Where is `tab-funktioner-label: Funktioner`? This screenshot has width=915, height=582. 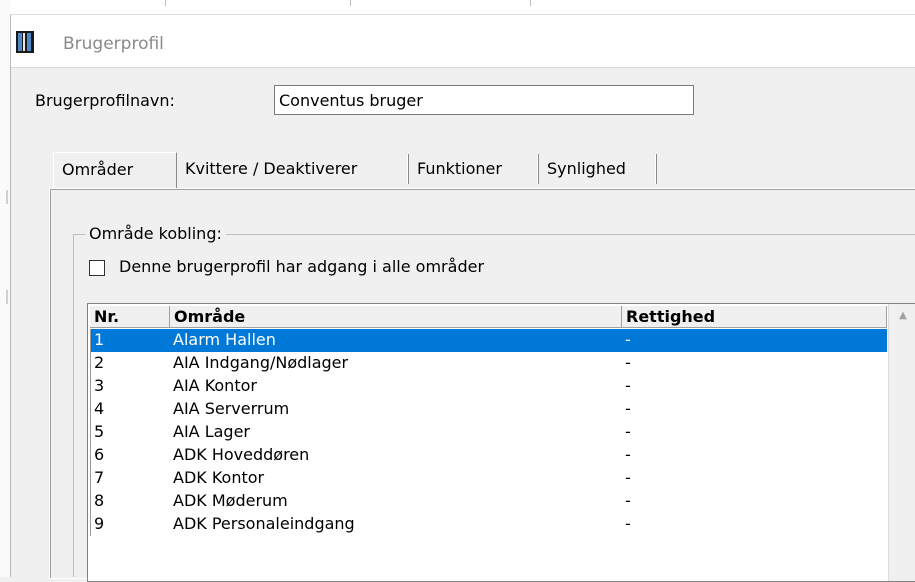
tab-funktioner-label: Funktioner is located at coordinates (459, 168).